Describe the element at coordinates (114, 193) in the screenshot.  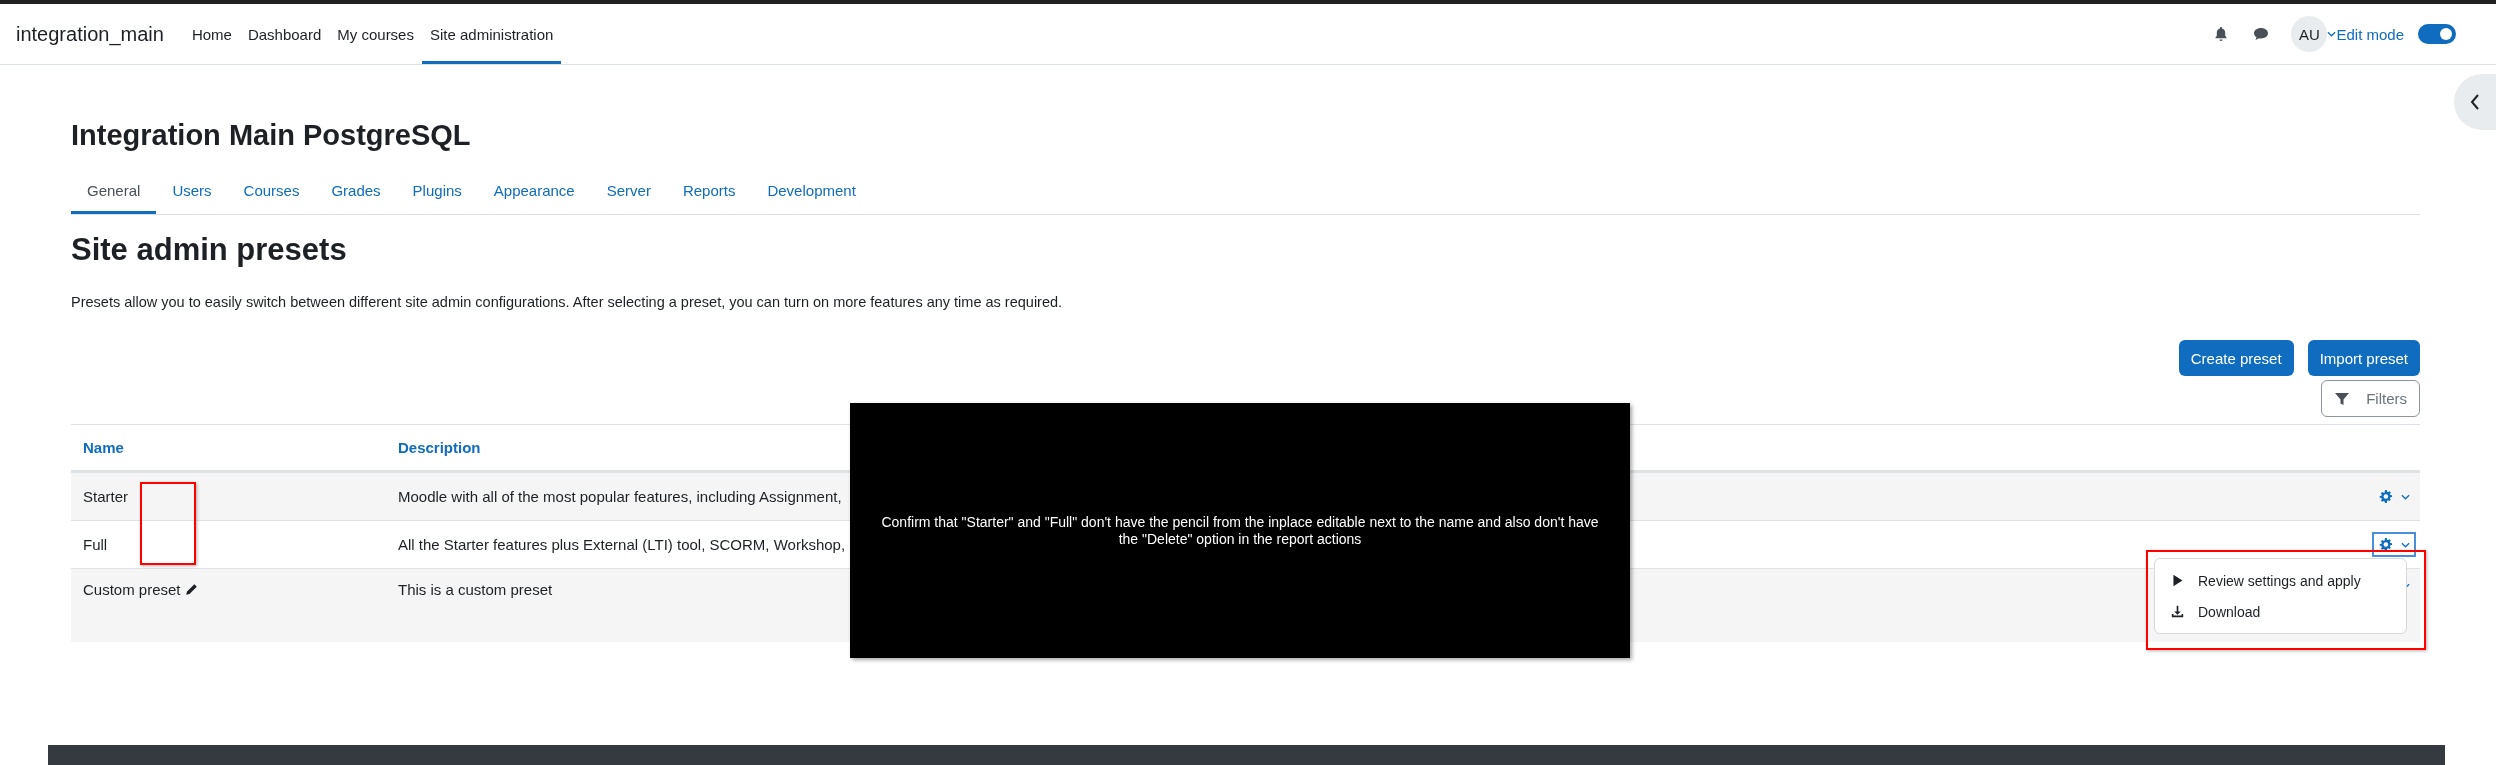
I see `admin-tab: General` at that location.